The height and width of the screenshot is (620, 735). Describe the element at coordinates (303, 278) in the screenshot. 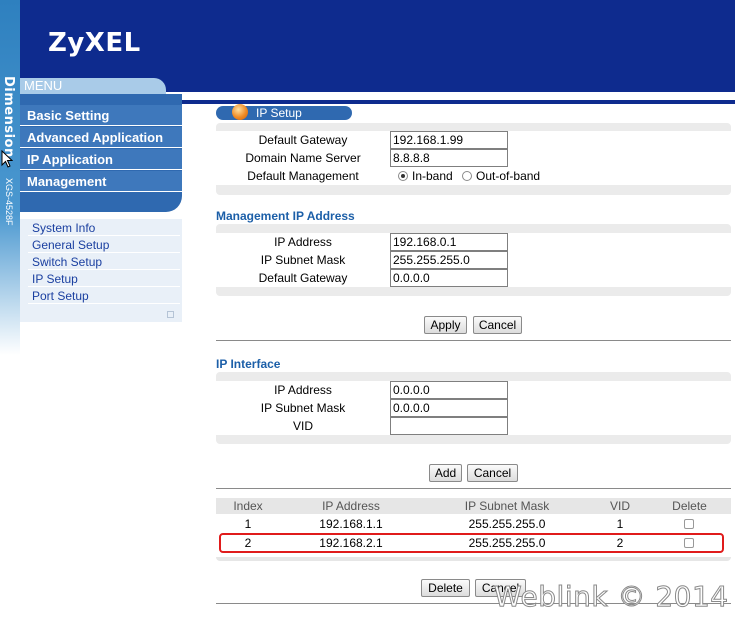

I see `mgmt-gateway-label: Default Gateway` at that location.